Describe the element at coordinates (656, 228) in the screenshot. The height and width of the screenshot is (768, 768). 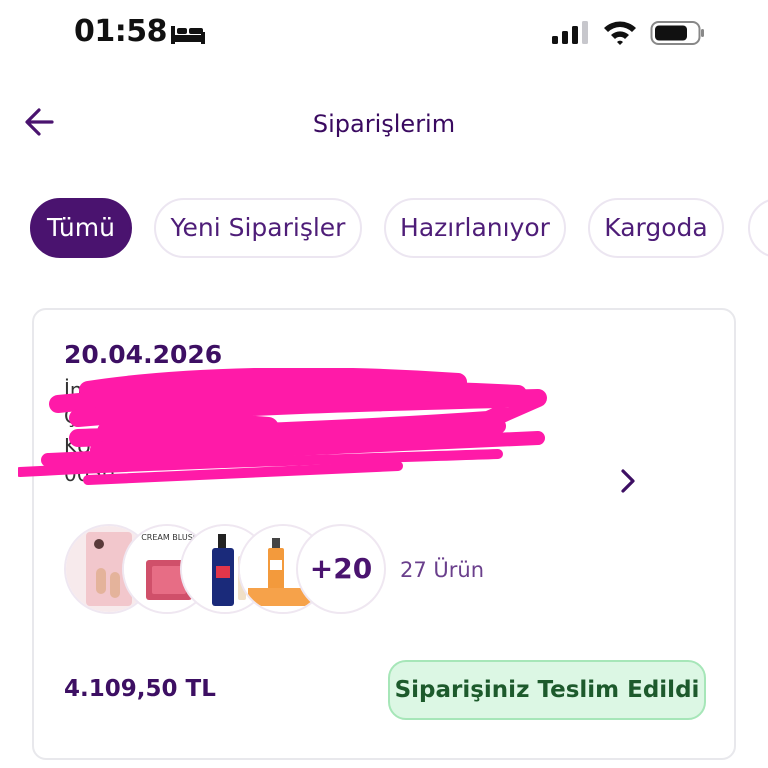
I see `tab-shipping: Kargoda` at that location.